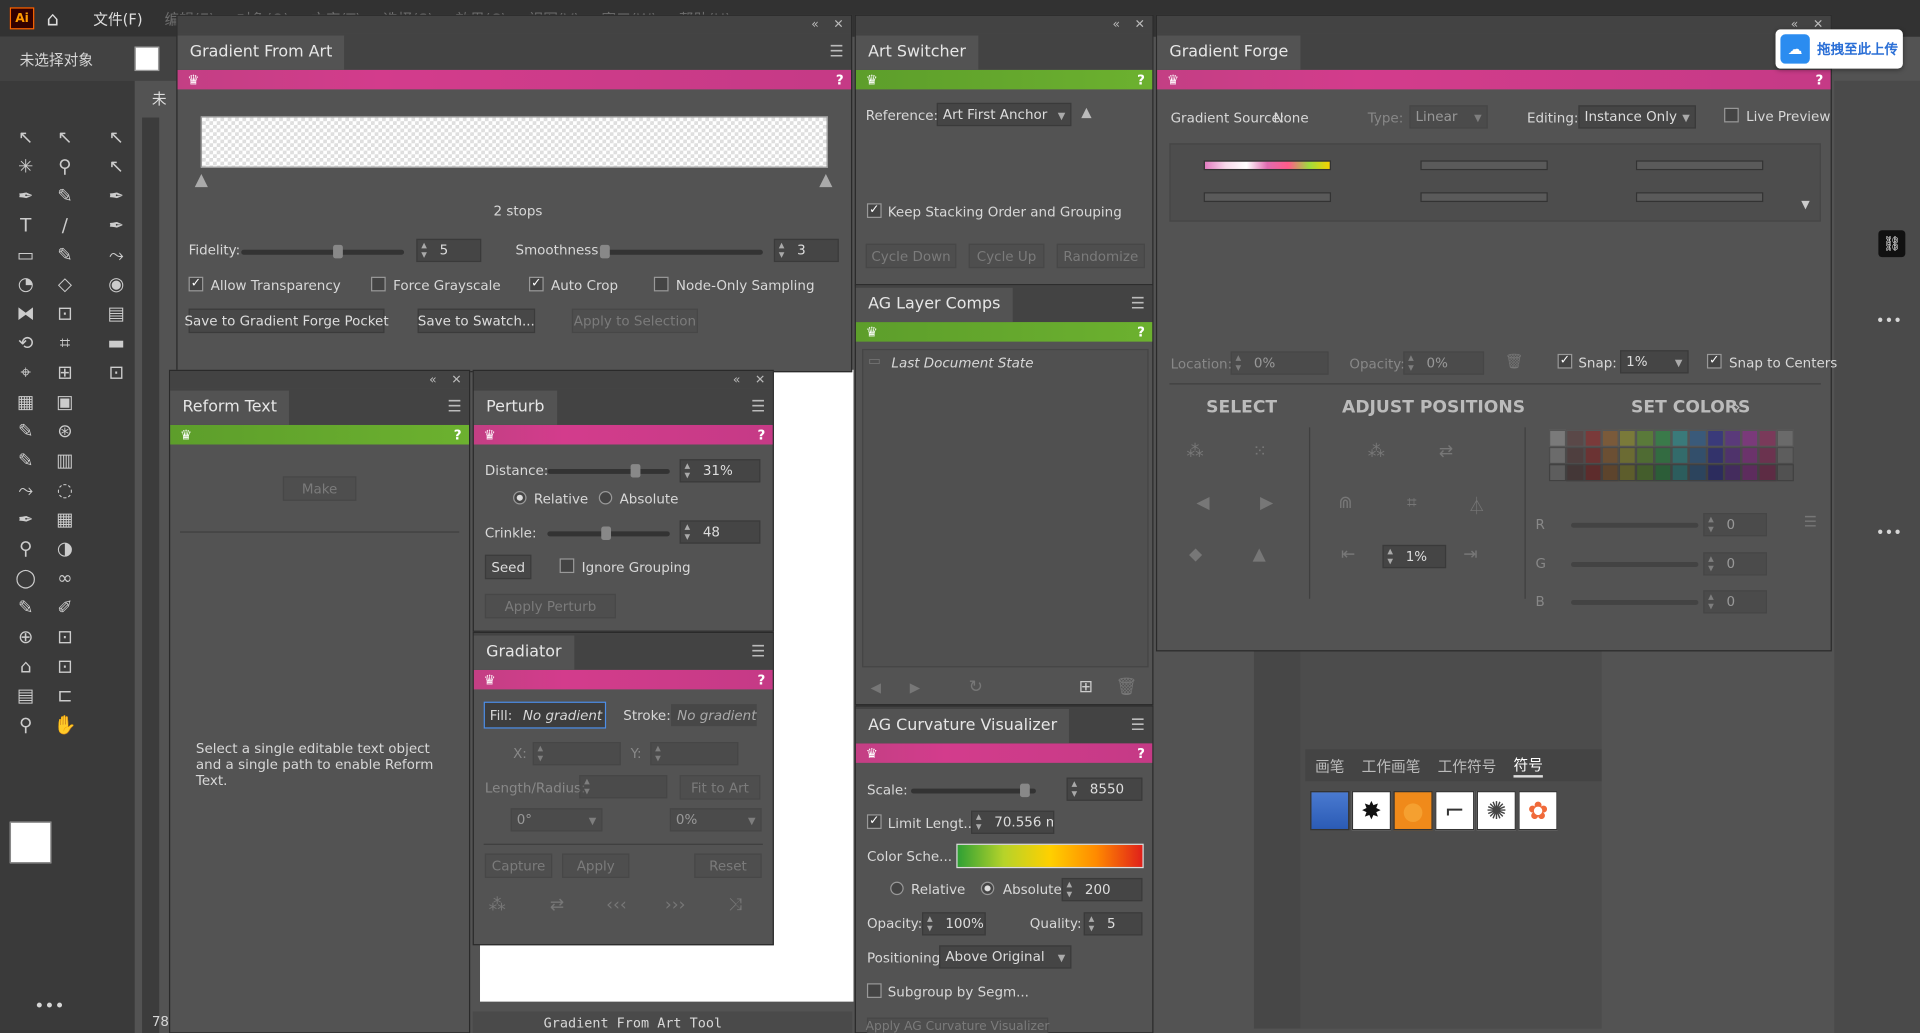 The width and height of the screenshot is (1920, 1033). Describe the element at coordinates (1195, 555) in the screenshot. I see `select-color-icon: ◆` at that location.